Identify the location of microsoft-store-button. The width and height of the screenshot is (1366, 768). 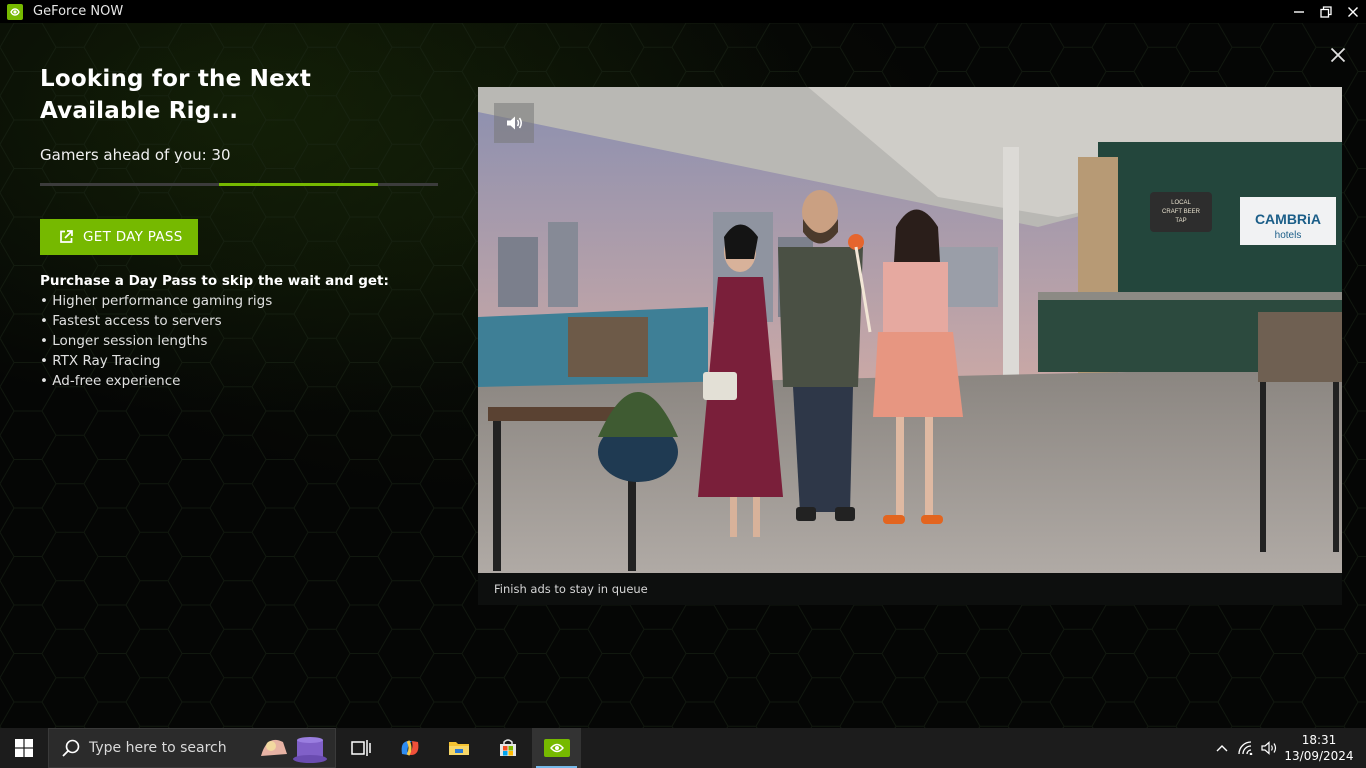
(507, 748).